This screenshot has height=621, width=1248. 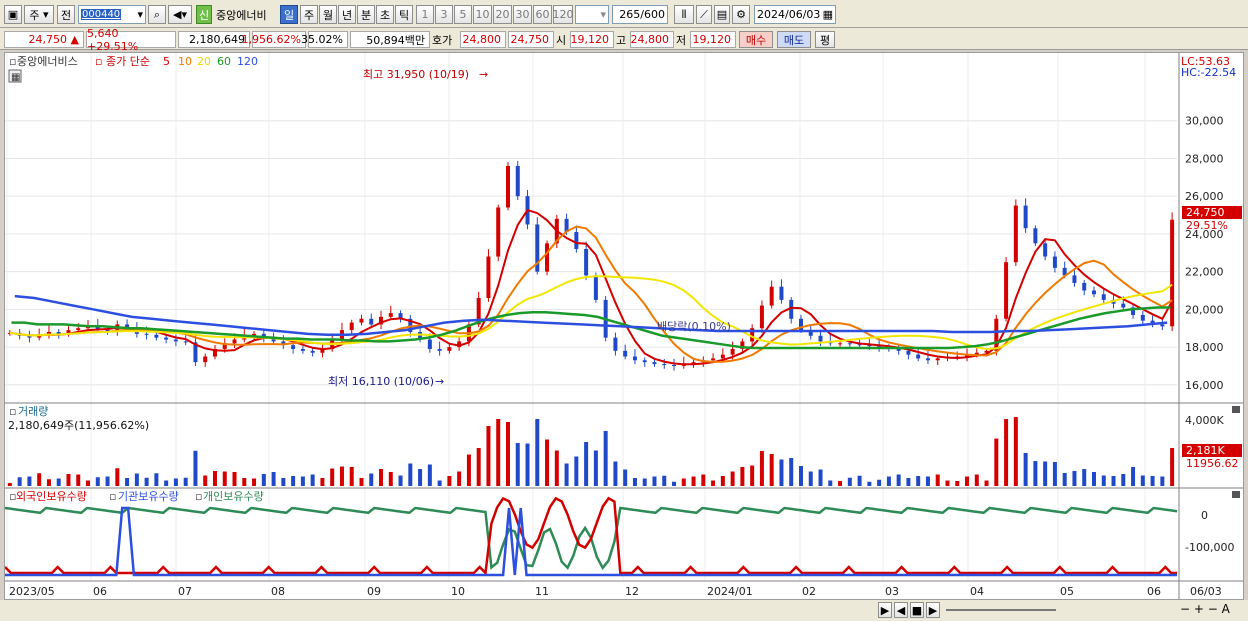 What do you see at coordinates (885, 610) in the screenshot?
I see `scroll-right-icon: ▶` at bounding box center [885, 610].